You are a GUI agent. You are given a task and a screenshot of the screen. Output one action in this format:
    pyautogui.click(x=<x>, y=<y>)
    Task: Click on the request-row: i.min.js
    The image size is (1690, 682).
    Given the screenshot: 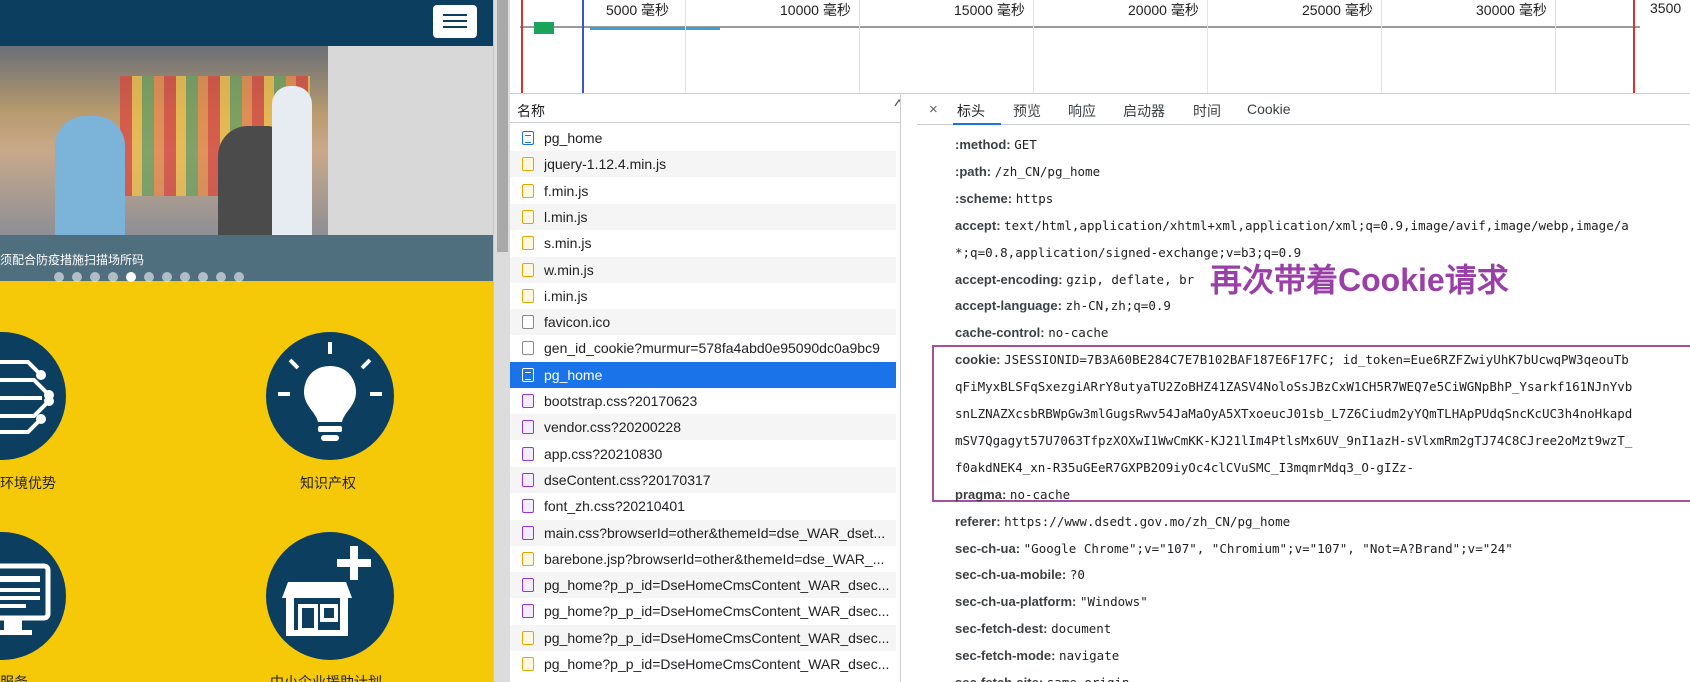 What is the action you would take?
    pyautogui.click(x=703, y=296)
    